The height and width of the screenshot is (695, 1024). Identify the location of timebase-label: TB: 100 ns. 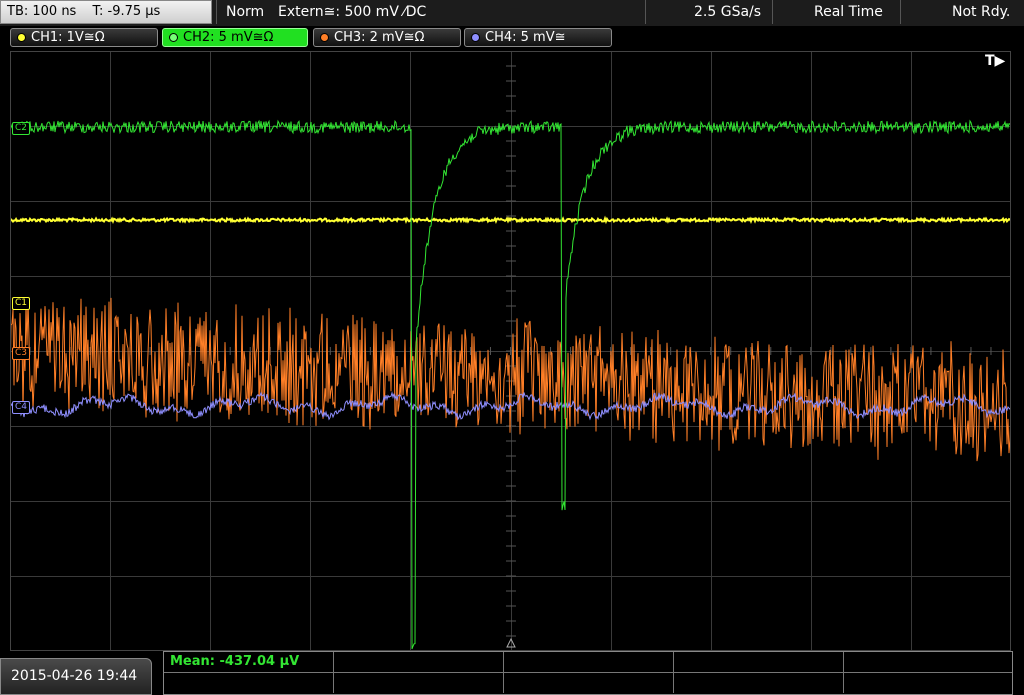
(42, 11).